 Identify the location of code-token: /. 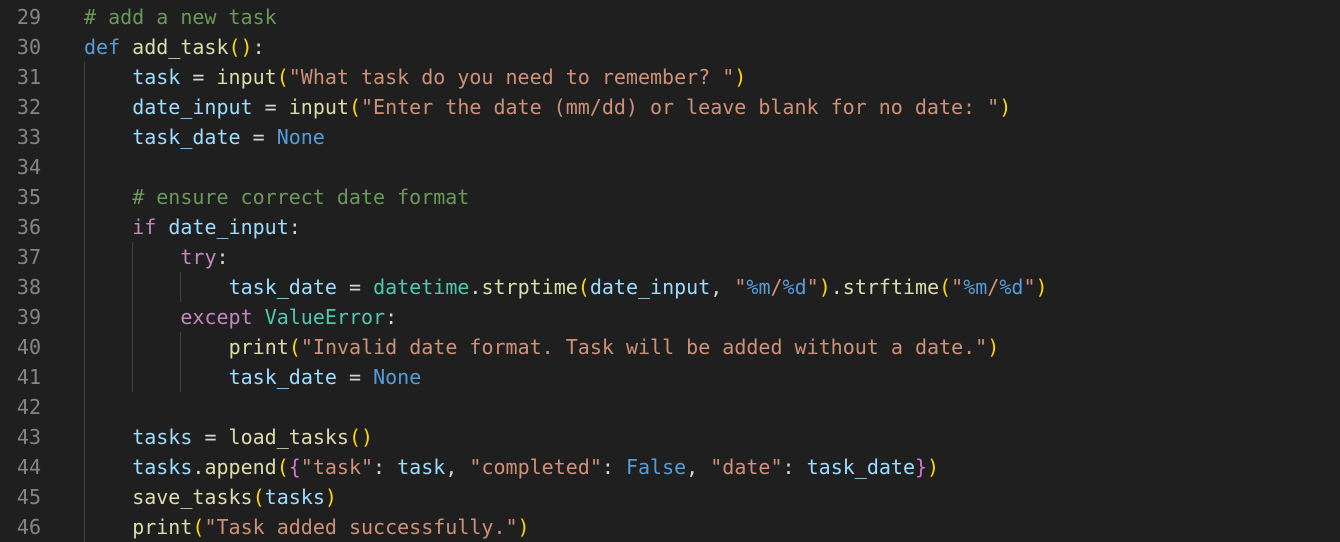
(776, 287).